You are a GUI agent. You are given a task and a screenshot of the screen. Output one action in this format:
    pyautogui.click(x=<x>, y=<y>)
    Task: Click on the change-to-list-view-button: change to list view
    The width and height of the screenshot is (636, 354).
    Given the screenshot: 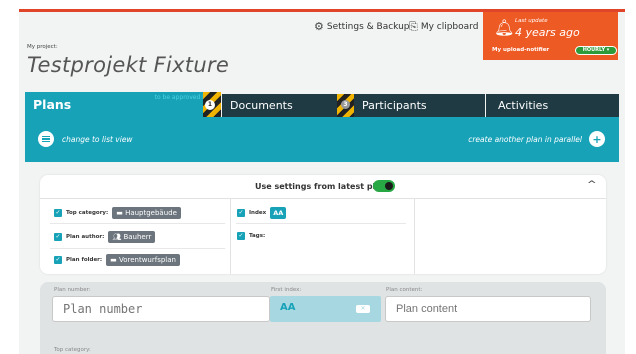 What is the action you would take?
    pyautogui.click(x=85, y=139)
    